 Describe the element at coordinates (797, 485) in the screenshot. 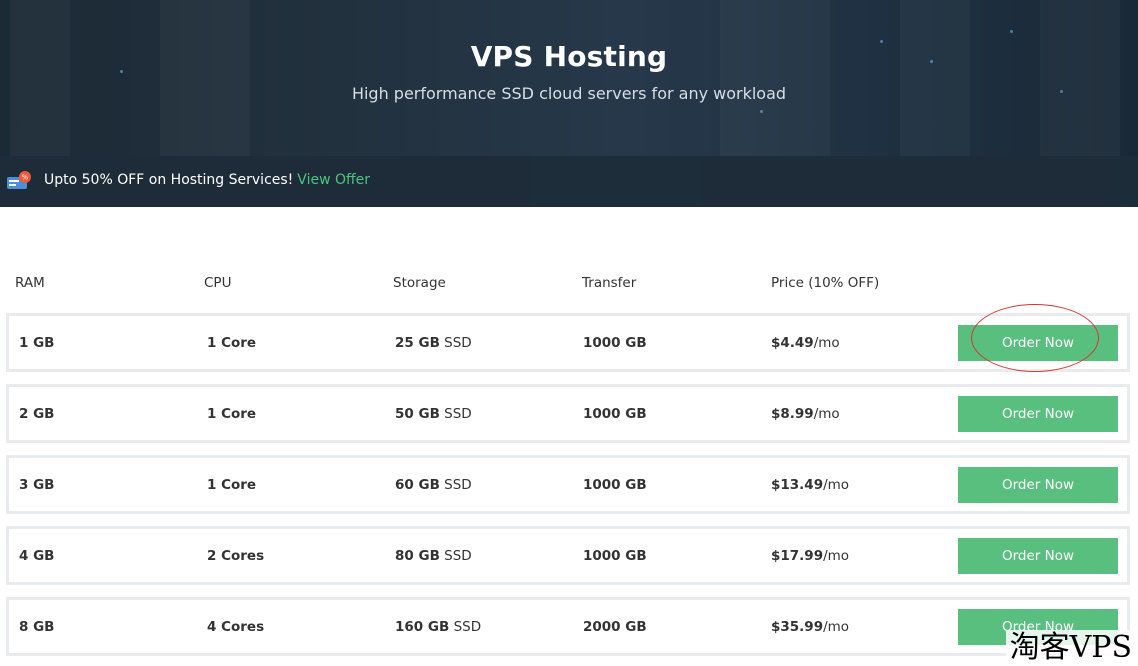

I see `price-value: $13.49` at that location.